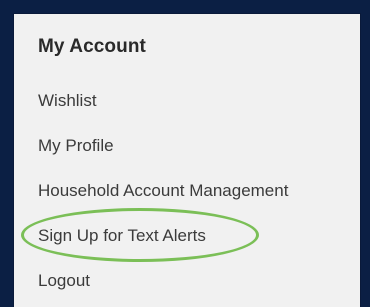 This screenshot has width=370, height=307. Describe the element at coordinates (64, 280) in the screenshot. I see `logout-link: Logout` at that location.